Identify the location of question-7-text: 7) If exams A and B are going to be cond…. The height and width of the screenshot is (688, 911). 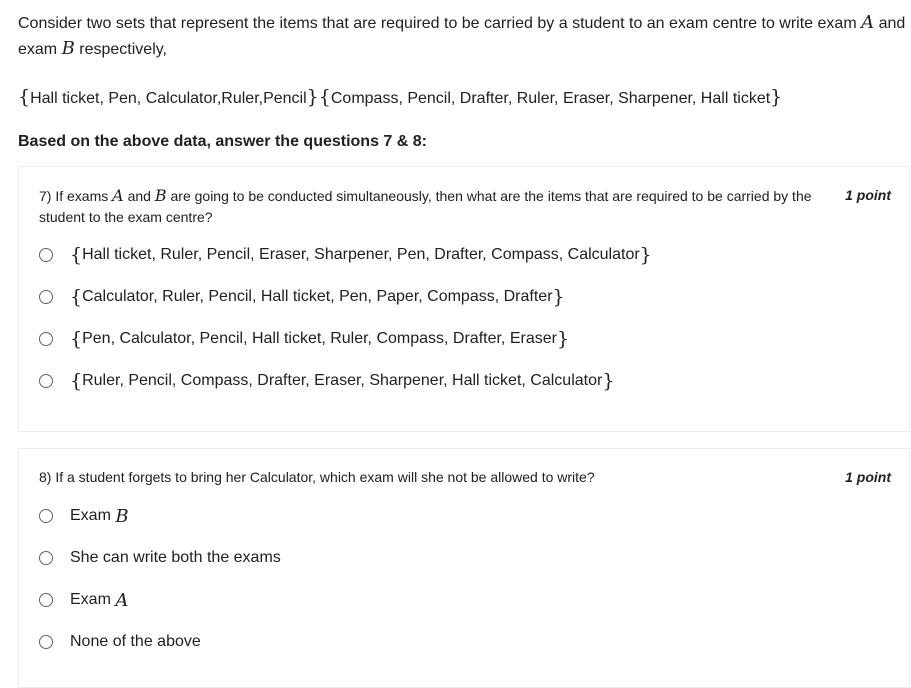
(434, 206).